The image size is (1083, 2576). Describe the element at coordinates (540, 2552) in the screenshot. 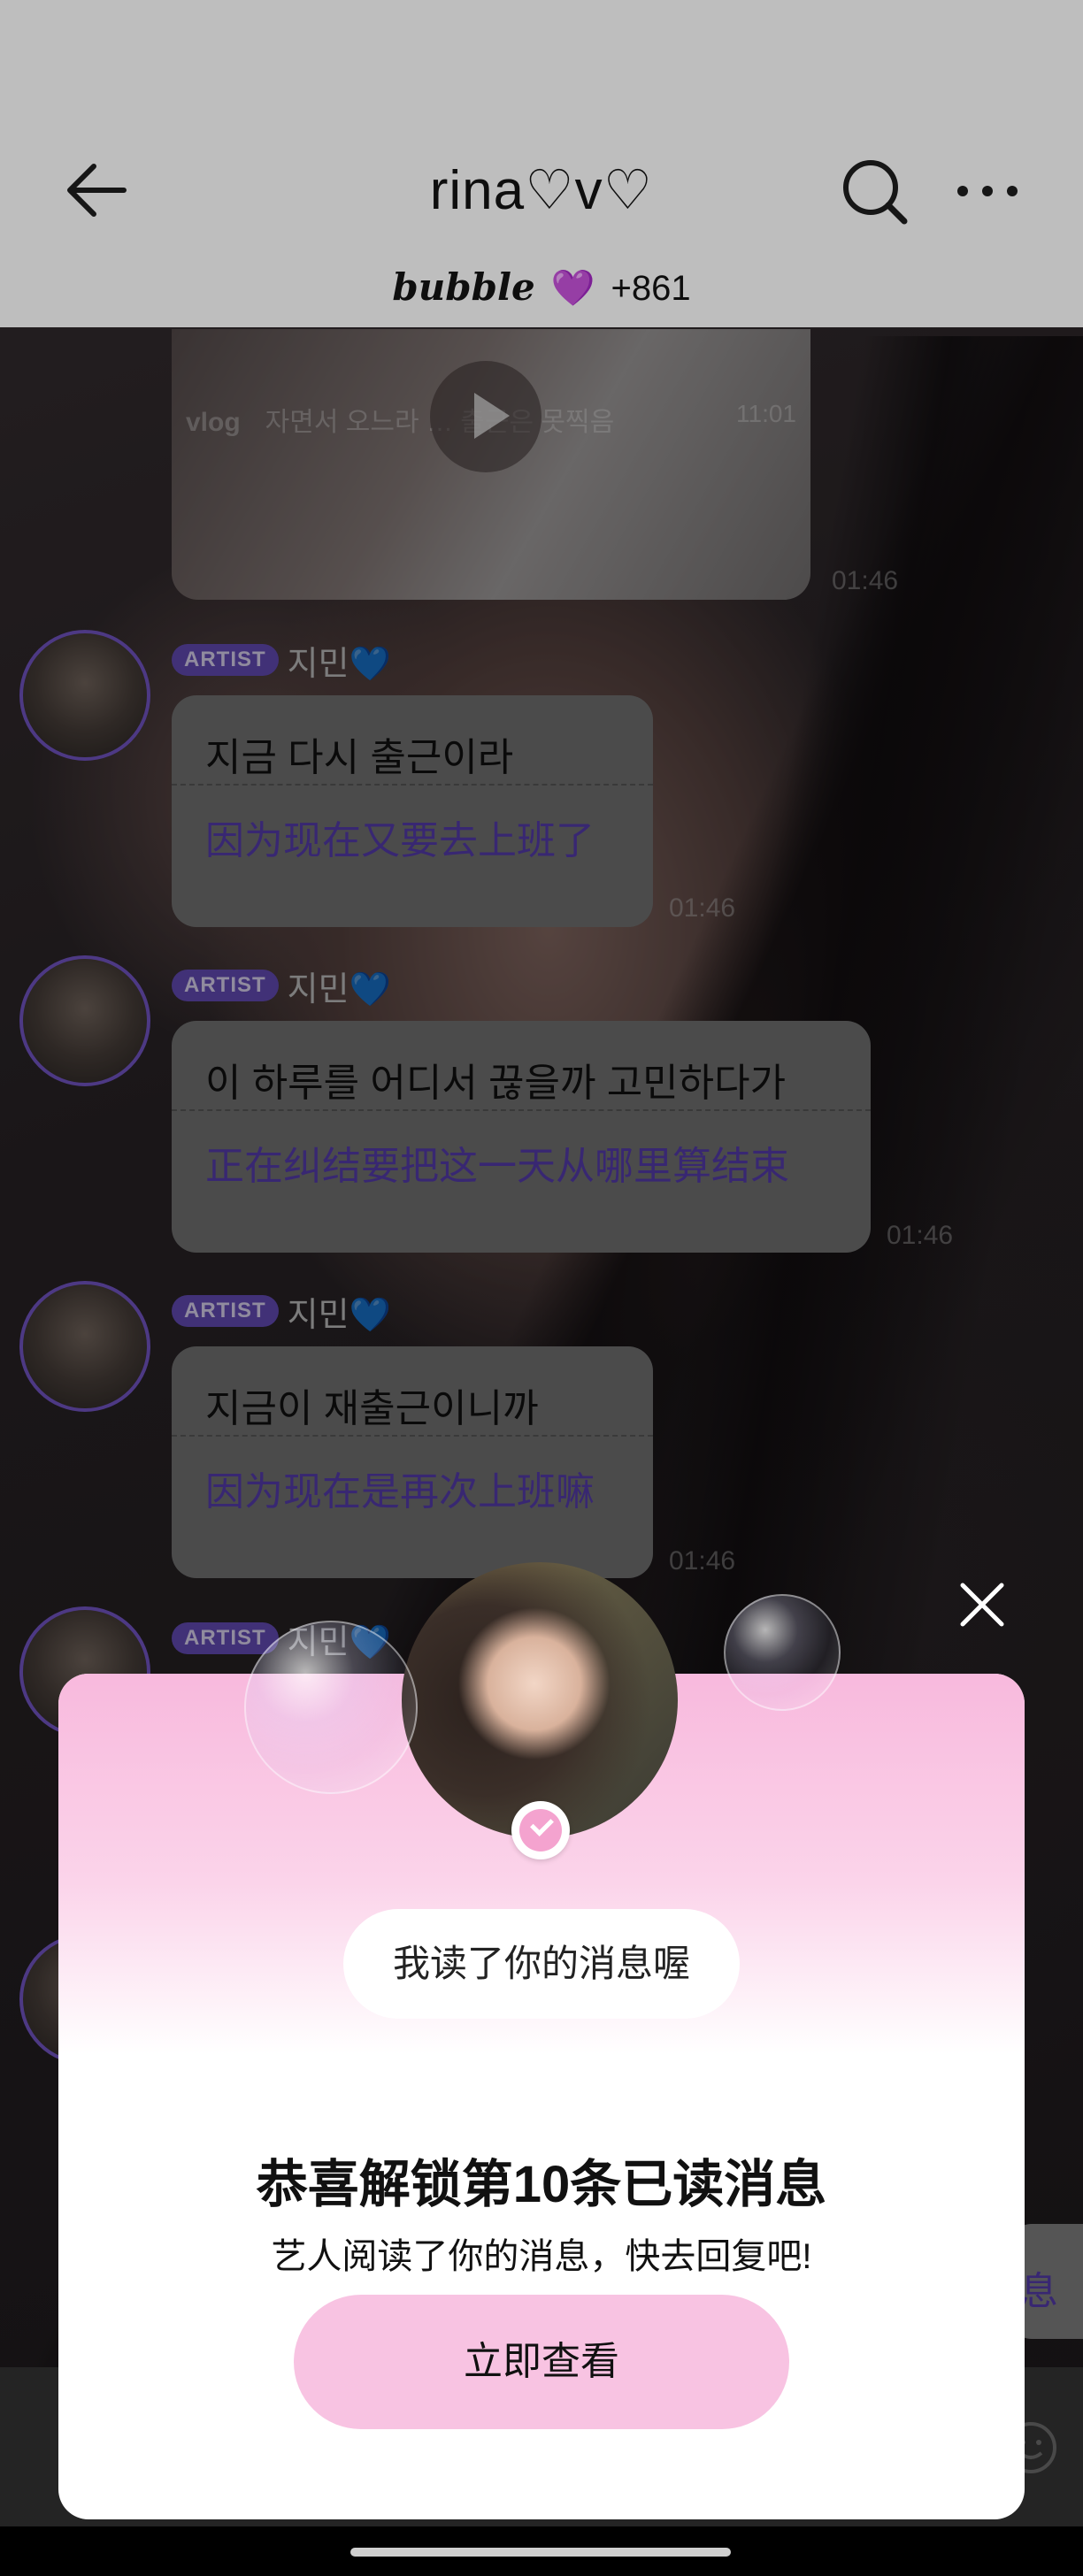

I see `home-indicator` at that location.